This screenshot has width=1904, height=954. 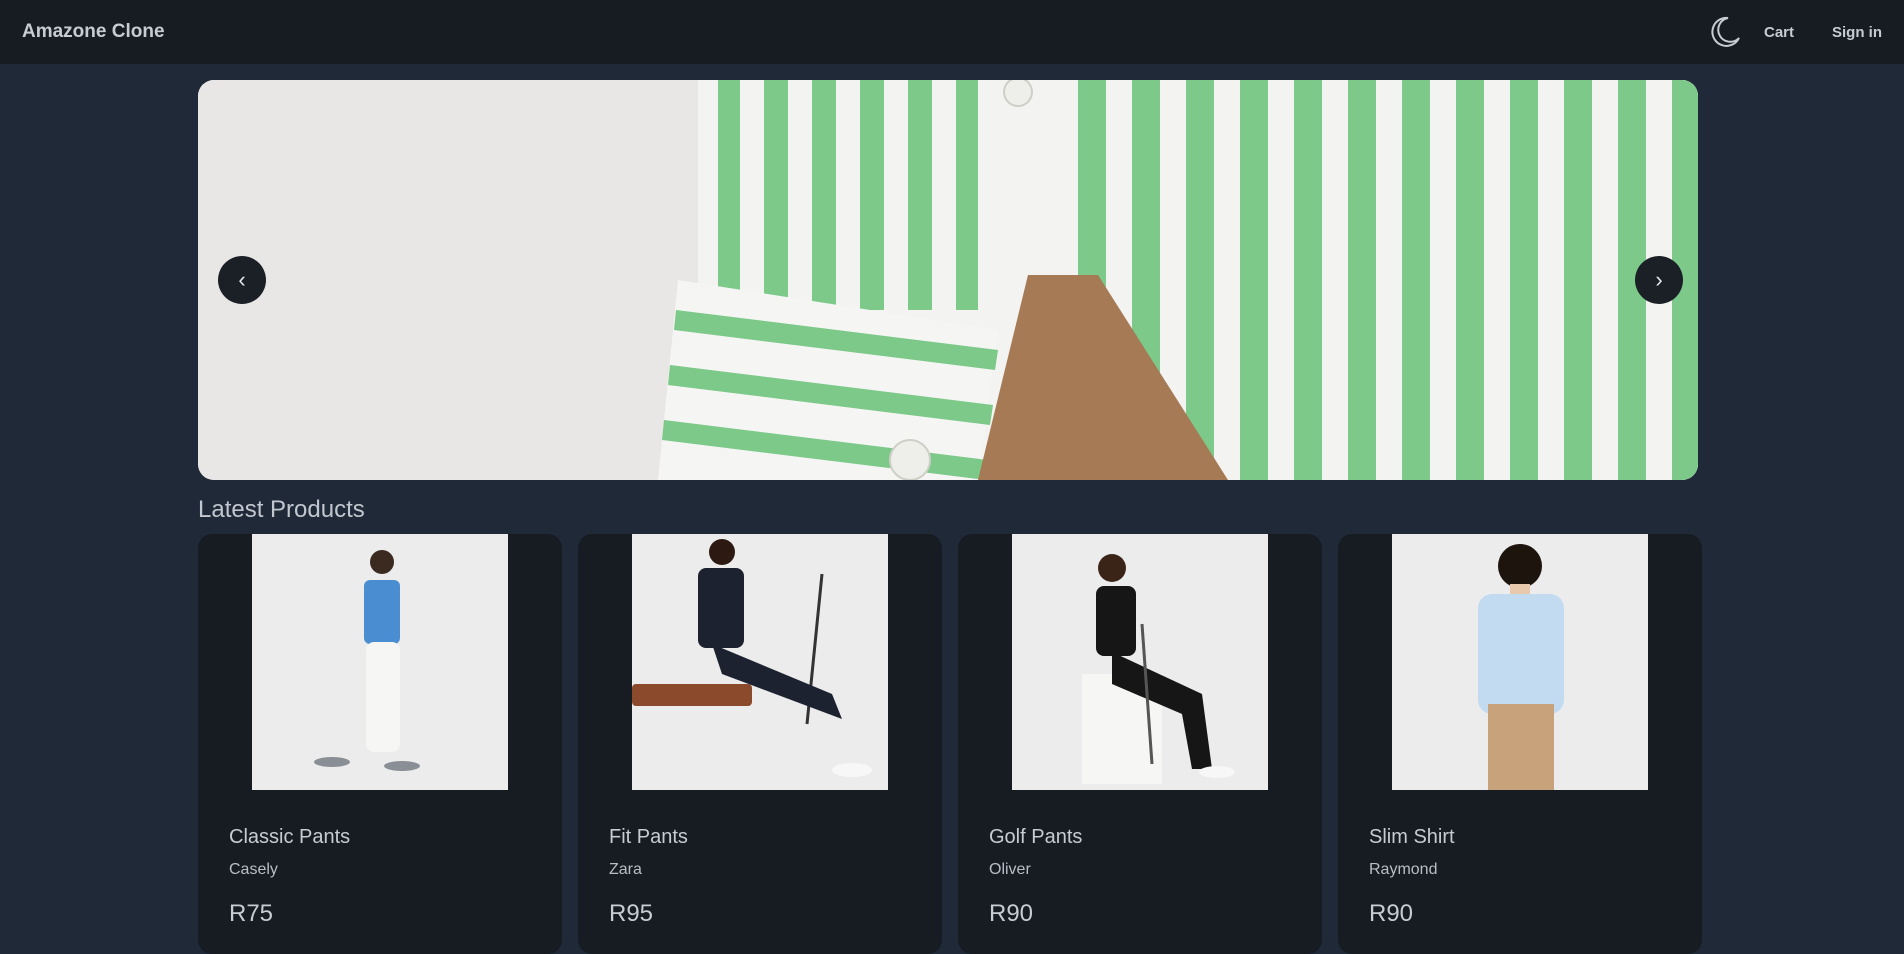 What do you see at coordinates (251, 913) in the screenshot?
I see `product-price: R75` at bounding box center [251, 913].